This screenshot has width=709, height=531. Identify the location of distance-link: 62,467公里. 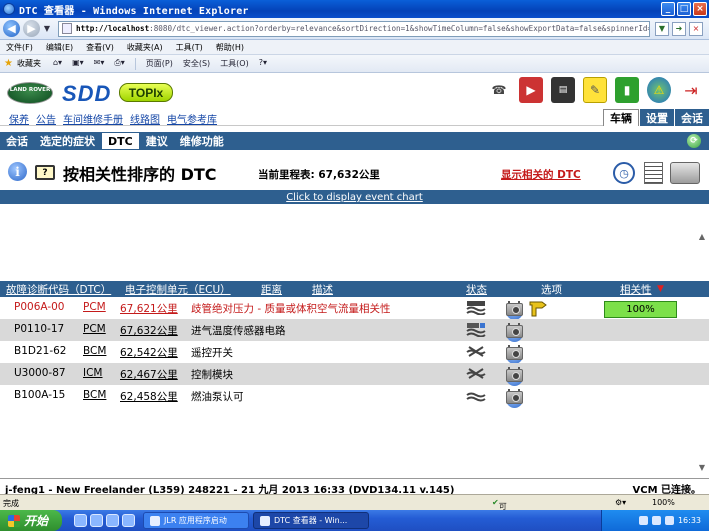
(149, 374).